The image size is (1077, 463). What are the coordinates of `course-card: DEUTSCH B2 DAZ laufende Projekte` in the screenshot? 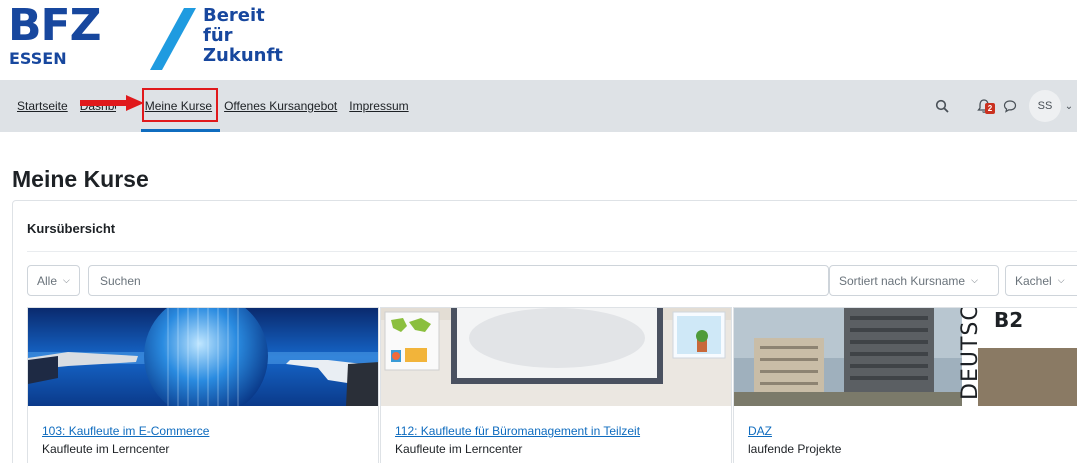 It's located at (905, 385).